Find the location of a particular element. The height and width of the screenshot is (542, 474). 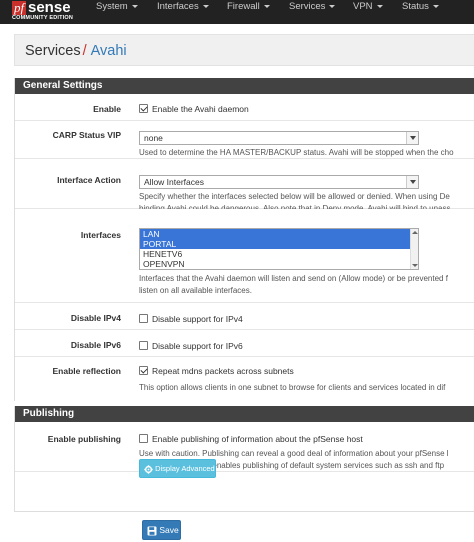

disable-ipv4-field: Disable support for IPv4 is located at coordinates (191, 318).